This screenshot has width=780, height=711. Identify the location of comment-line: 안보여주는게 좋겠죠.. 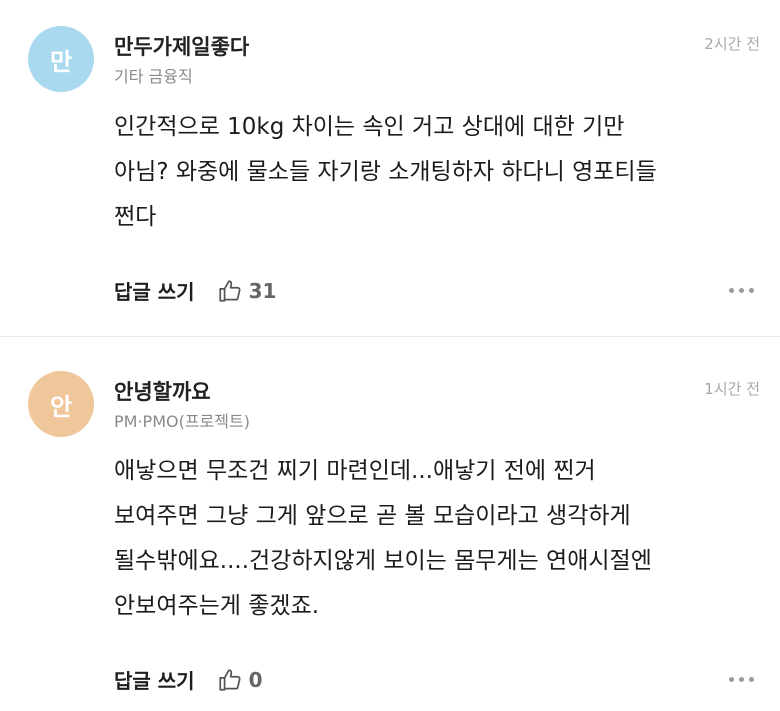
(217, 606).